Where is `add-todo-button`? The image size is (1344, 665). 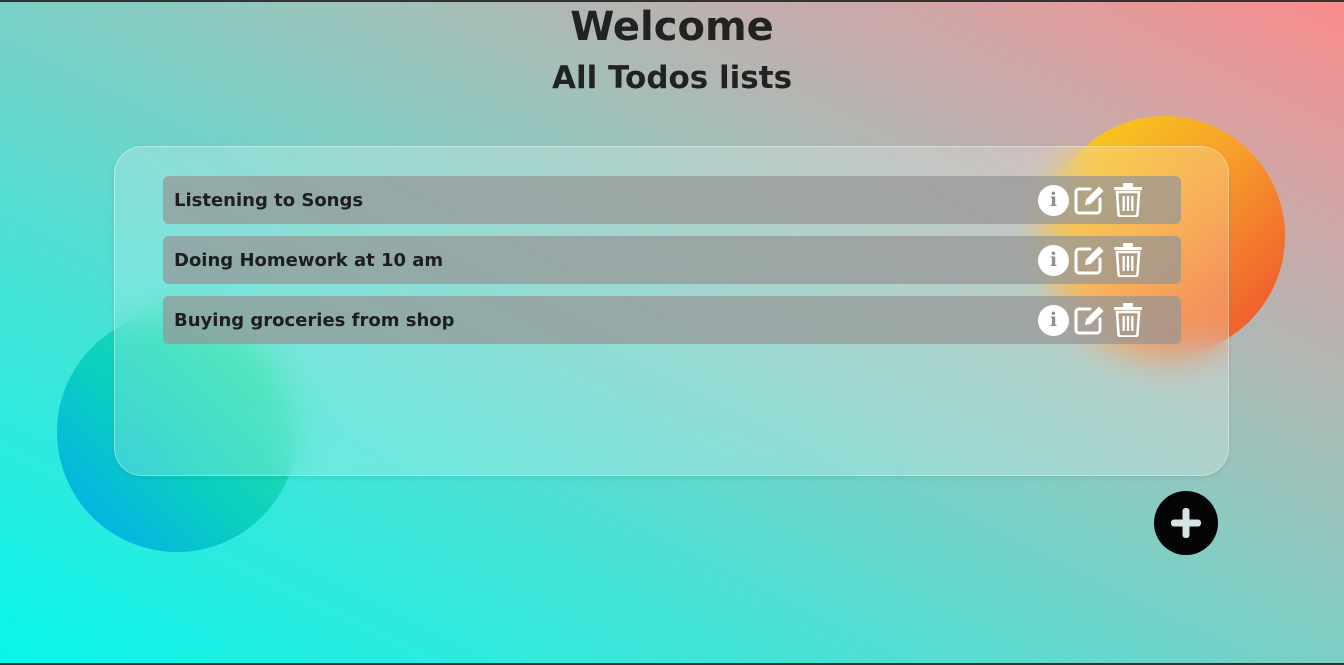
add-todo-button is located at coordinates (1186, 523).